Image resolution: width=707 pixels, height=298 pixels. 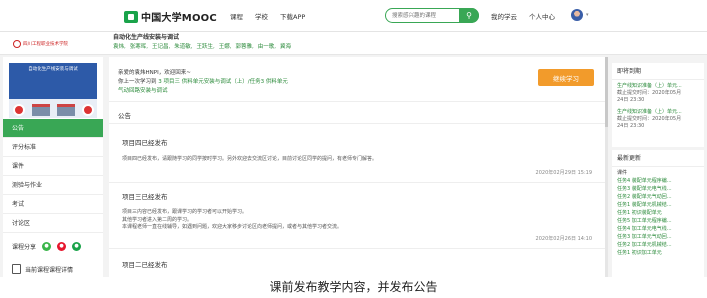 What do you see at coordinates (563, 173) in the screenshot?
I see `notice-date: 2020年02月29日 15:19` at bounding box center [563, 173].